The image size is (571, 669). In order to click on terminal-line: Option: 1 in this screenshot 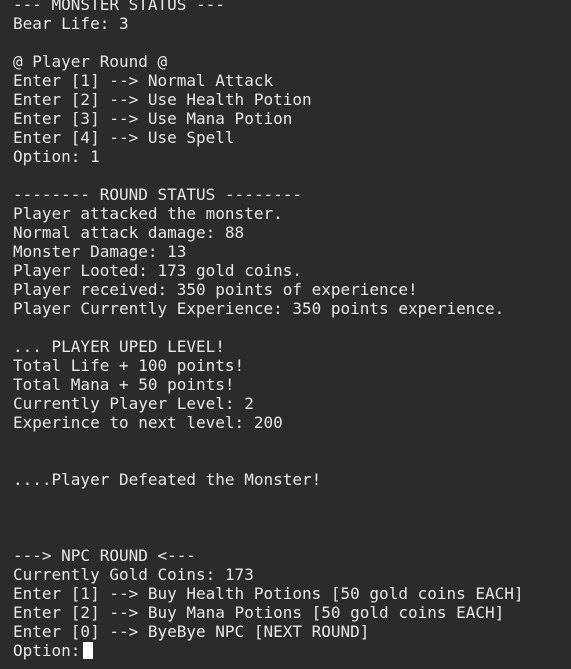, I will do `click(56, 156)`.